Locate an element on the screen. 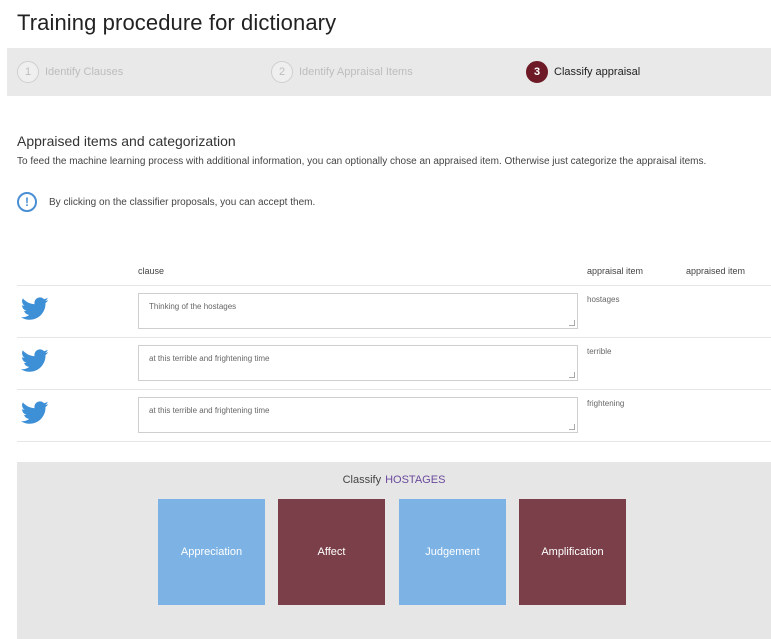  classify-heading: Classify HOSTAGES is located at coordinates (394, 480).